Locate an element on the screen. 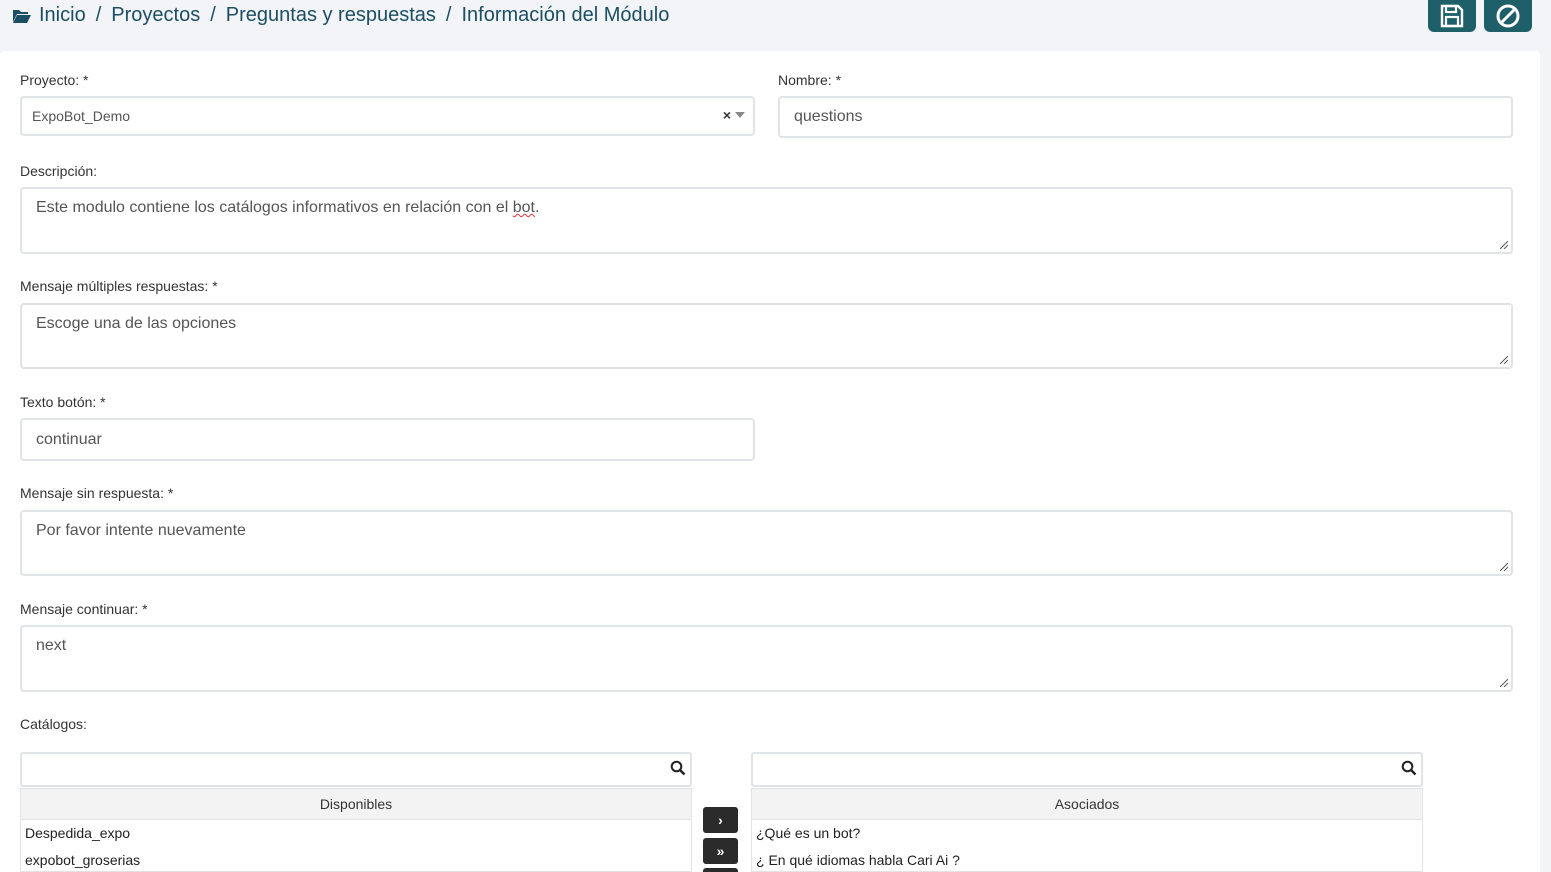 The height and width of the screenshot is (872, 1551). mensaje-multiples-value: Escoge una de las opciones is located at coordinates (136, 323).